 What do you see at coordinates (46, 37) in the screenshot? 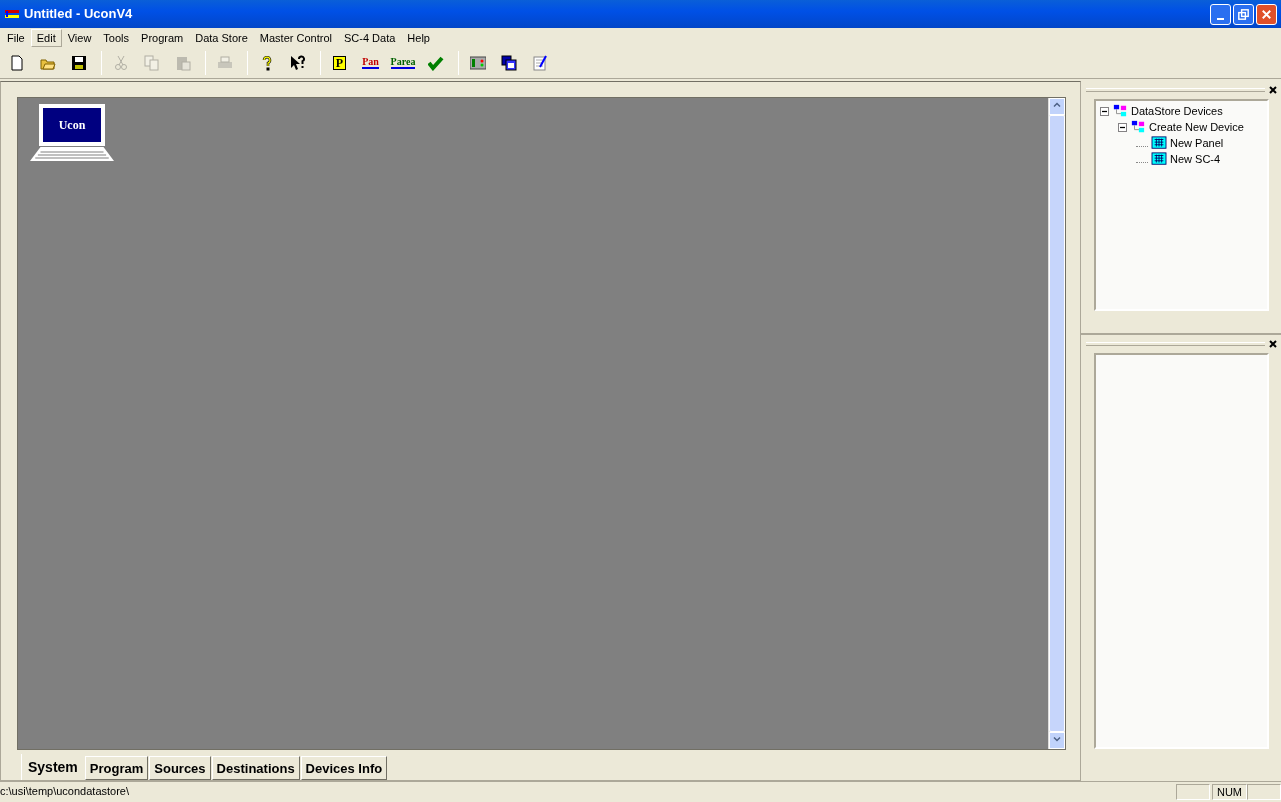
I see `menu-item: Edit` at bounding box center [46, 37].